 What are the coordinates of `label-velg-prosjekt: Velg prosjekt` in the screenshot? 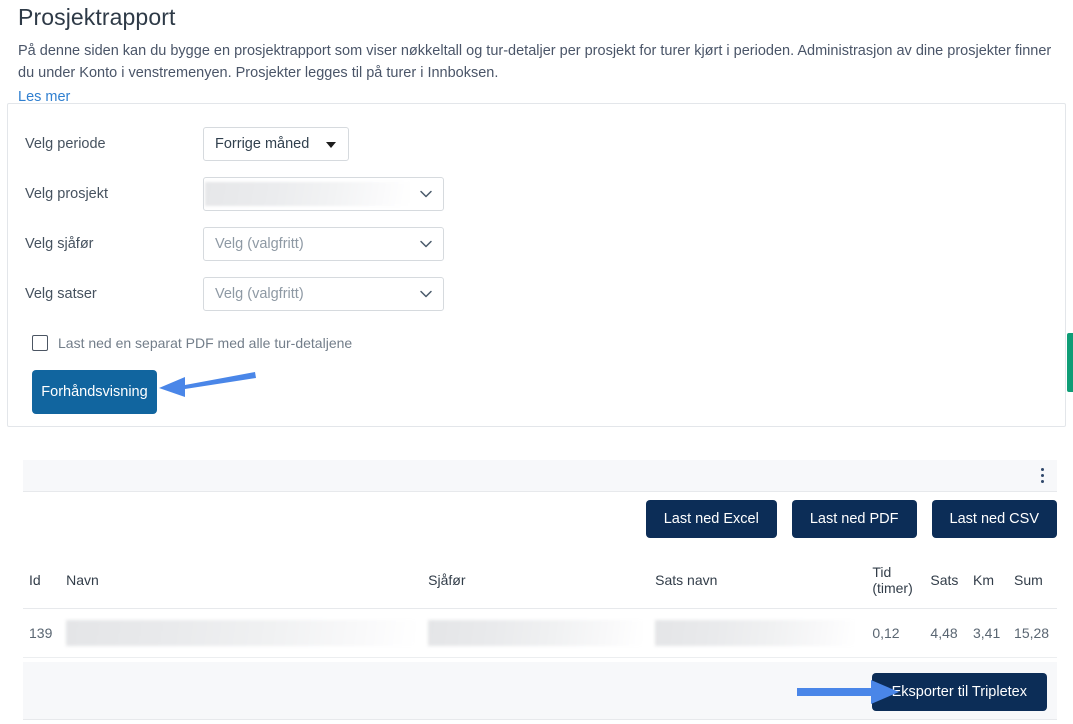 It's located at (67, 194).